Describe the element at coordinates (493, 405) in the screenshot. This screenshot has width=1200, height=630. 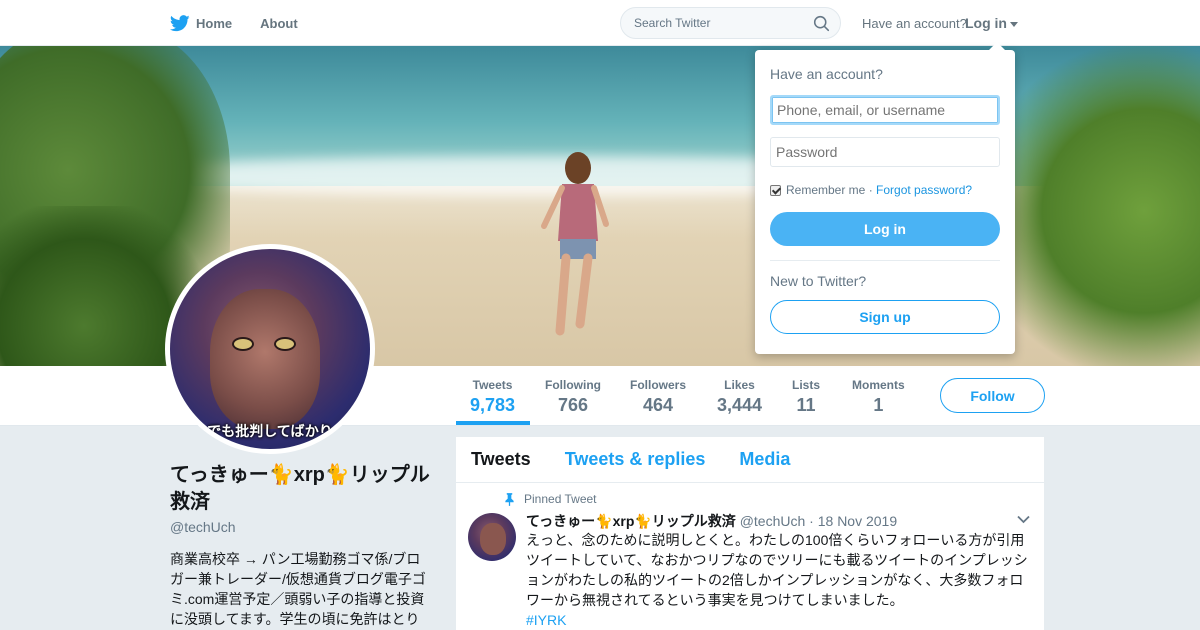
I see `stat-value: 9,783` at that location.